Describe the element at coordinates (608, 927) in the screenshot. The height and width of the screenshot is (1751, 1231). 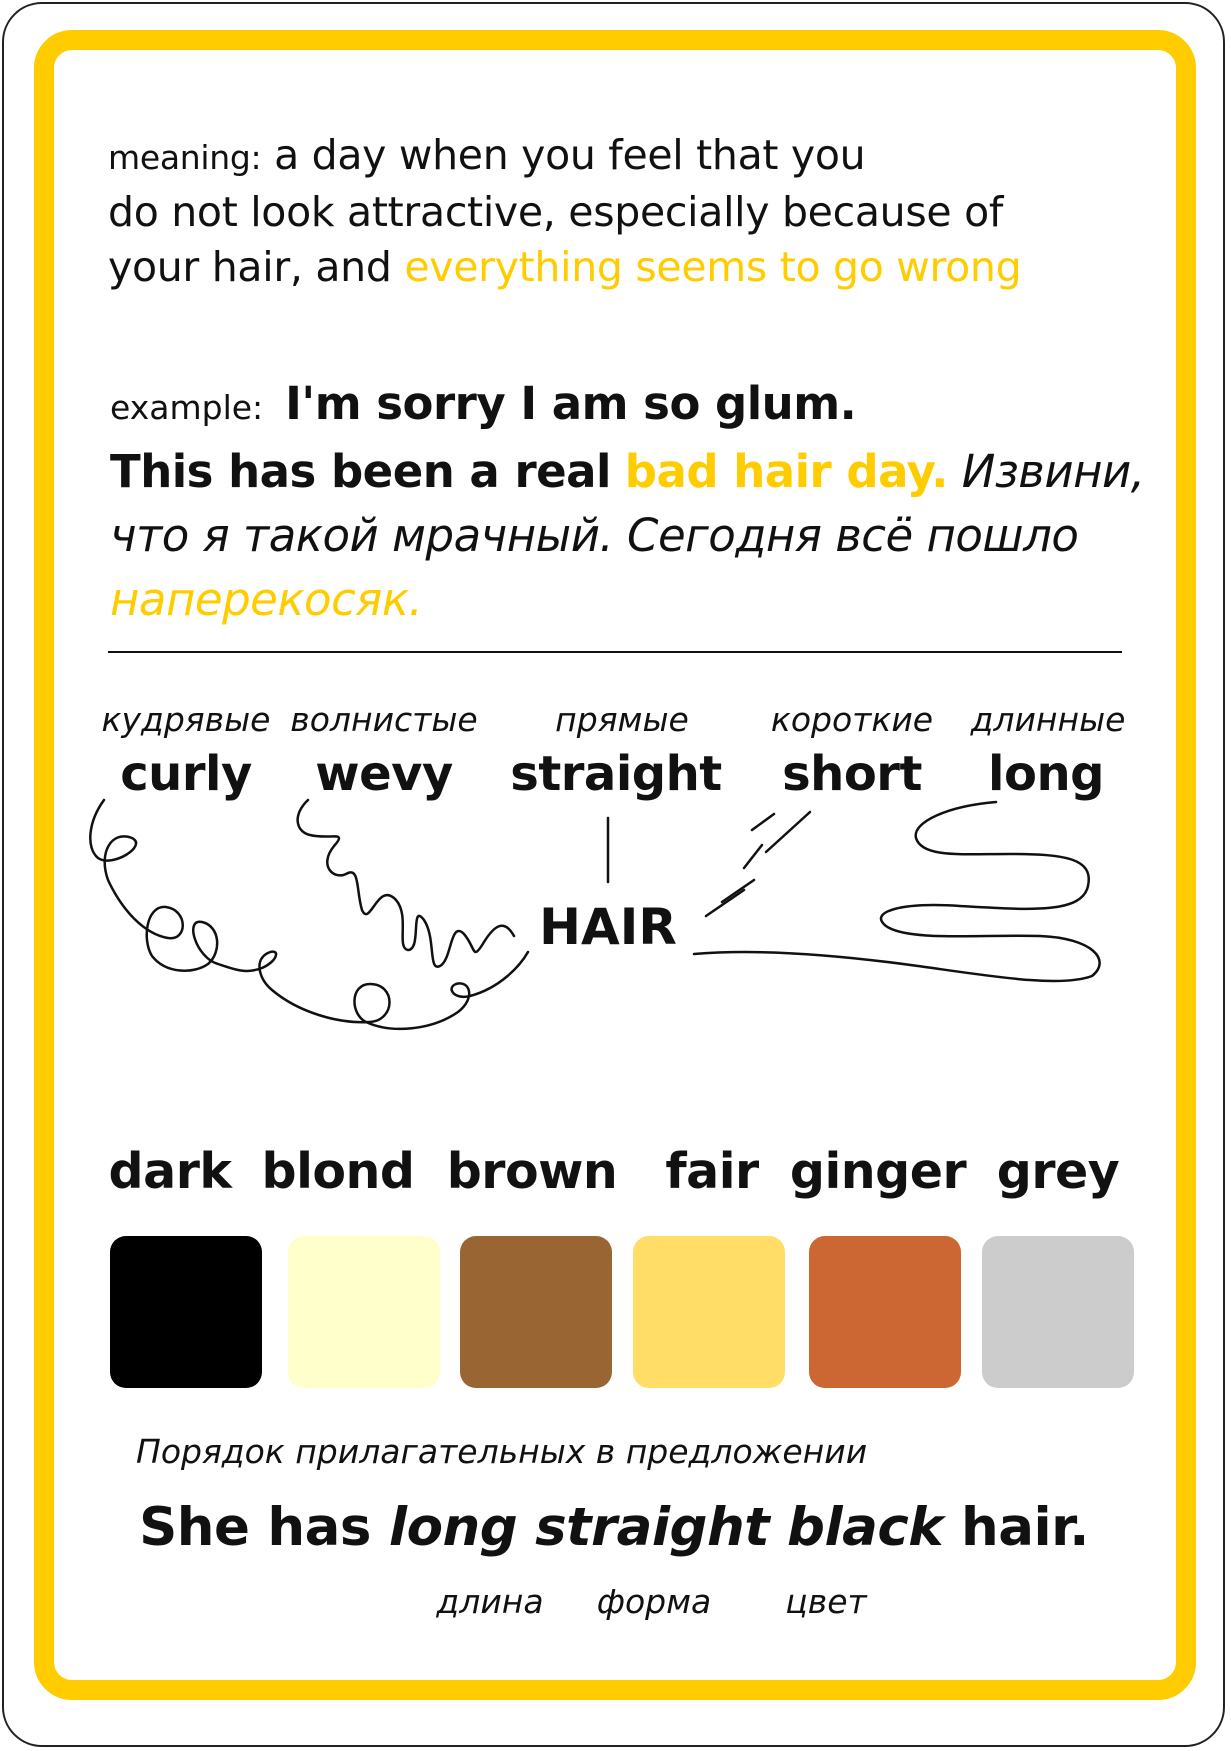
I see `hair-center-label: HAIR` at that location.